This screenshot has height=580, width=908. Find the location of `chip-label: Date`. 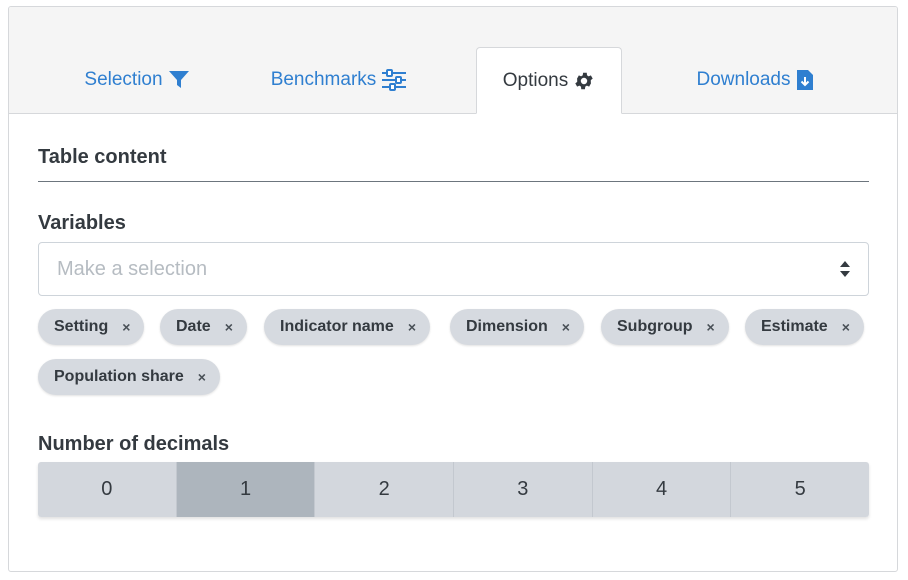

chip-label: Date is located at coordinates (193, 326).